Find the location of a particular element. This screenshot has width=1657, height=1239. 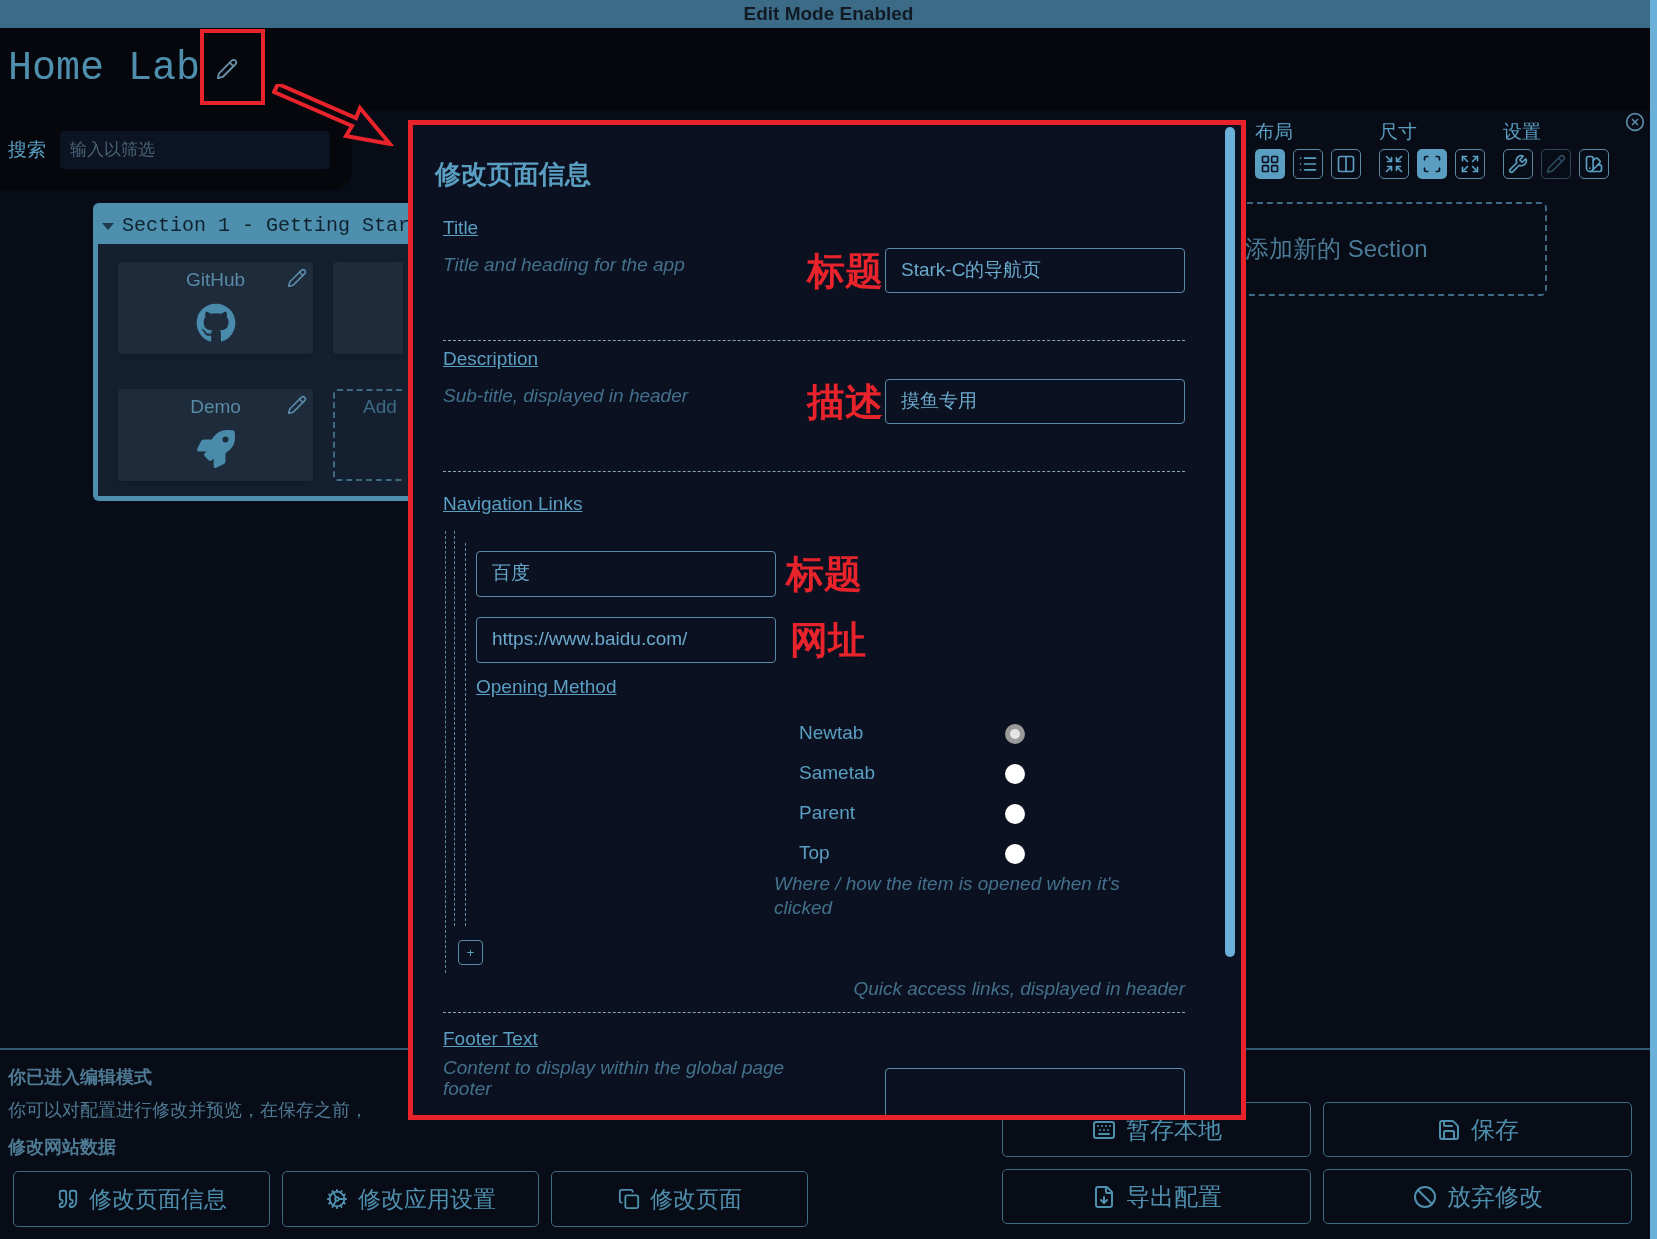

annotation-label: 网址 is located at coordinates (828, 639).